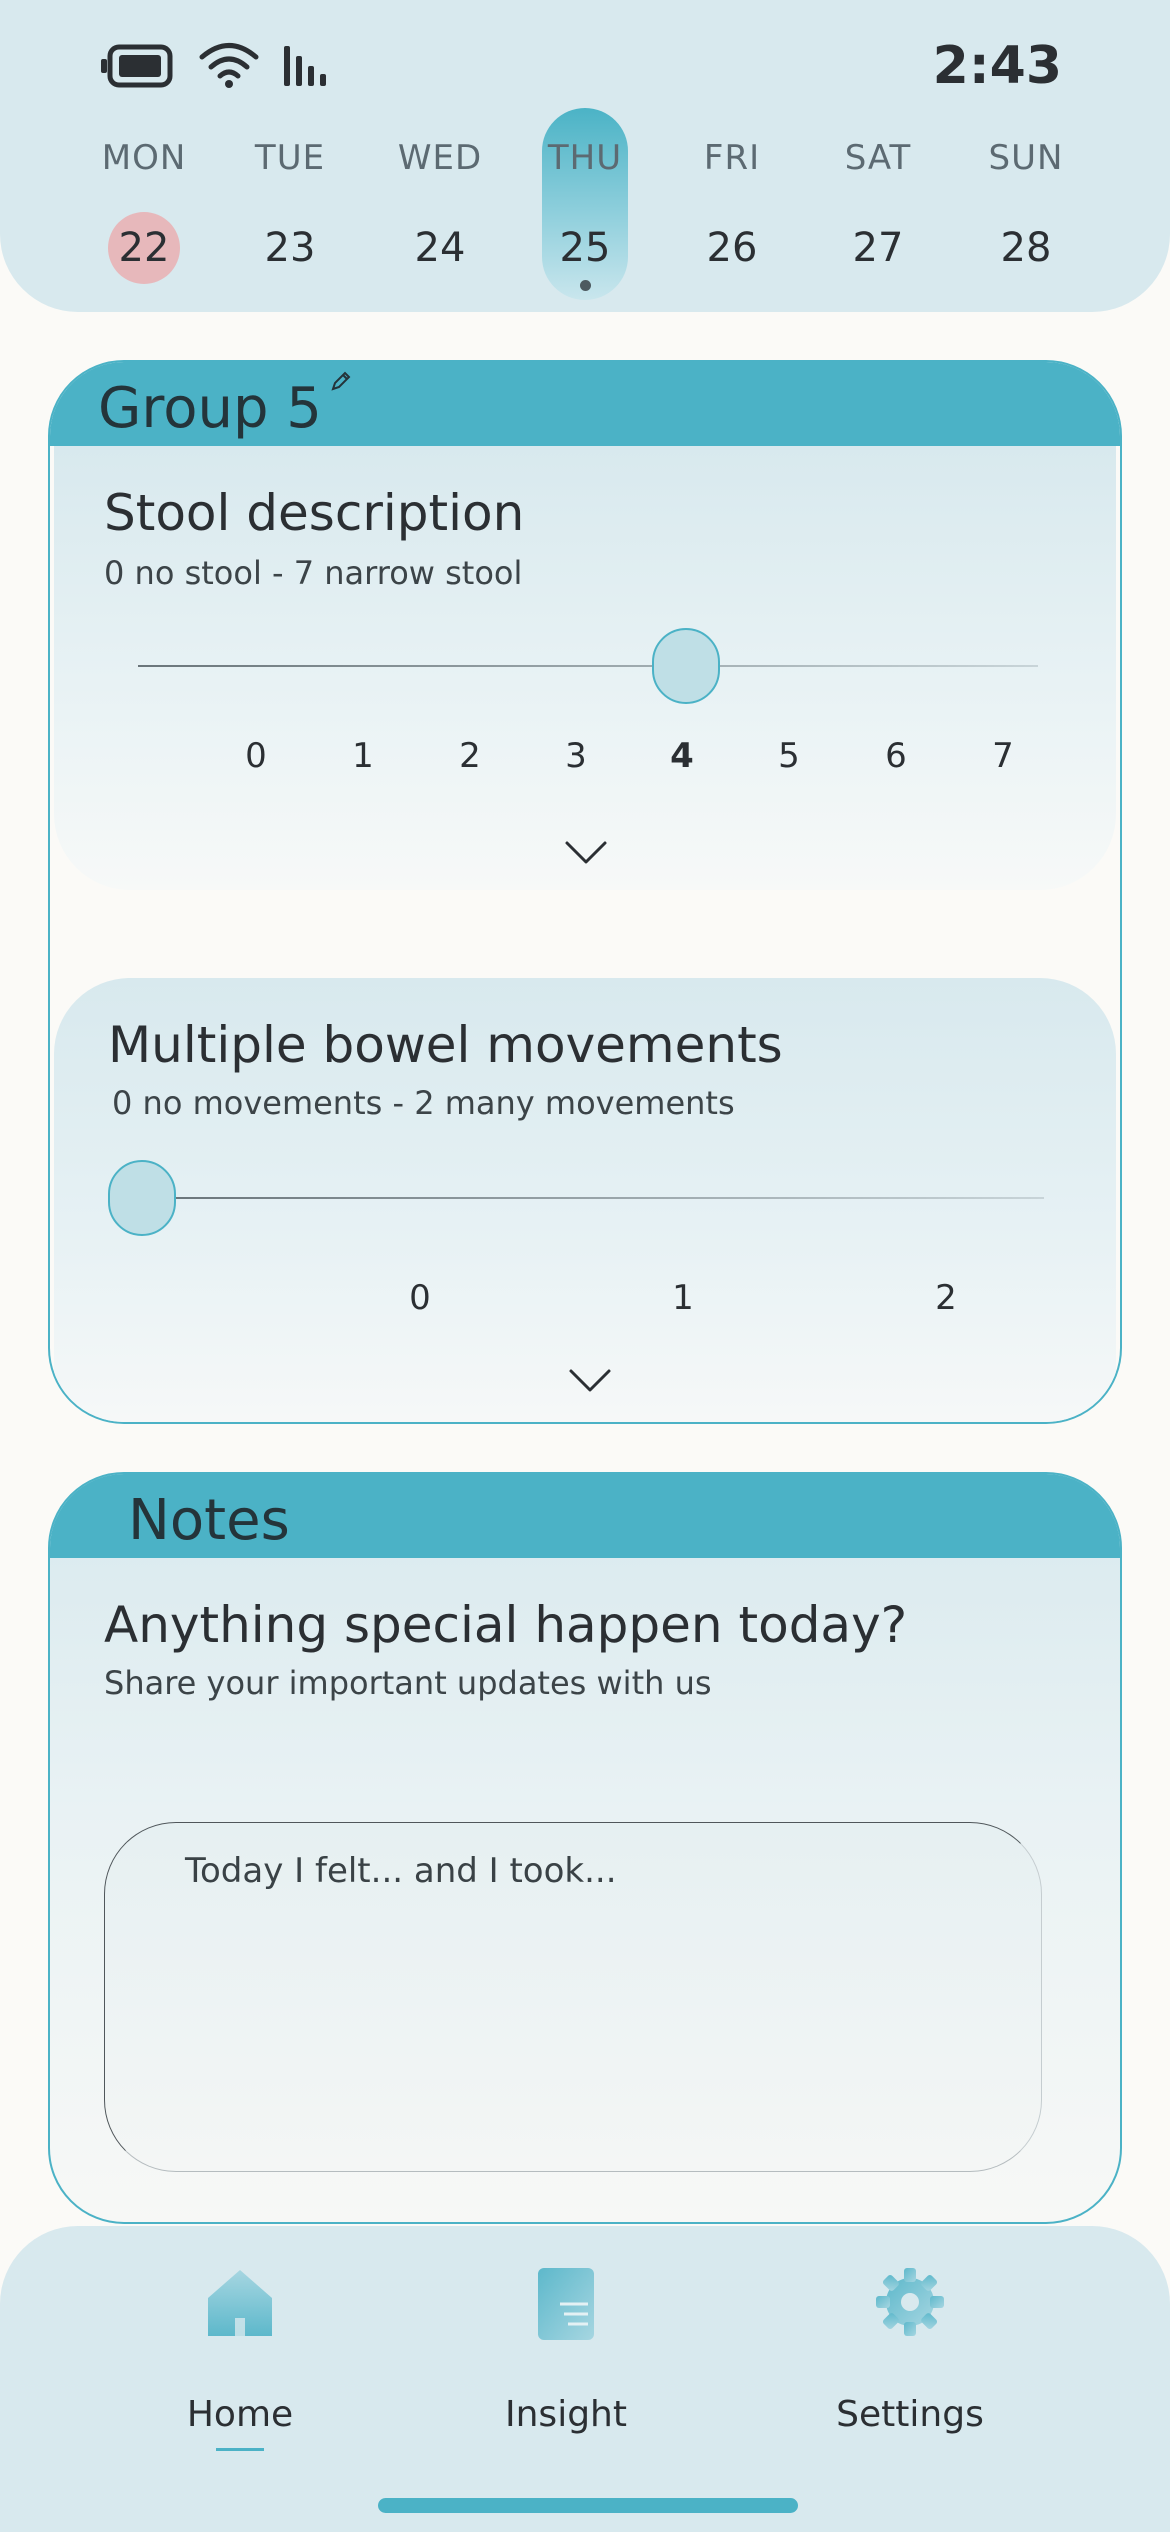 Image resolution: width=1170 pixels, height=2532 pixels. I want to click on insight-icon, so click(566, 2304).